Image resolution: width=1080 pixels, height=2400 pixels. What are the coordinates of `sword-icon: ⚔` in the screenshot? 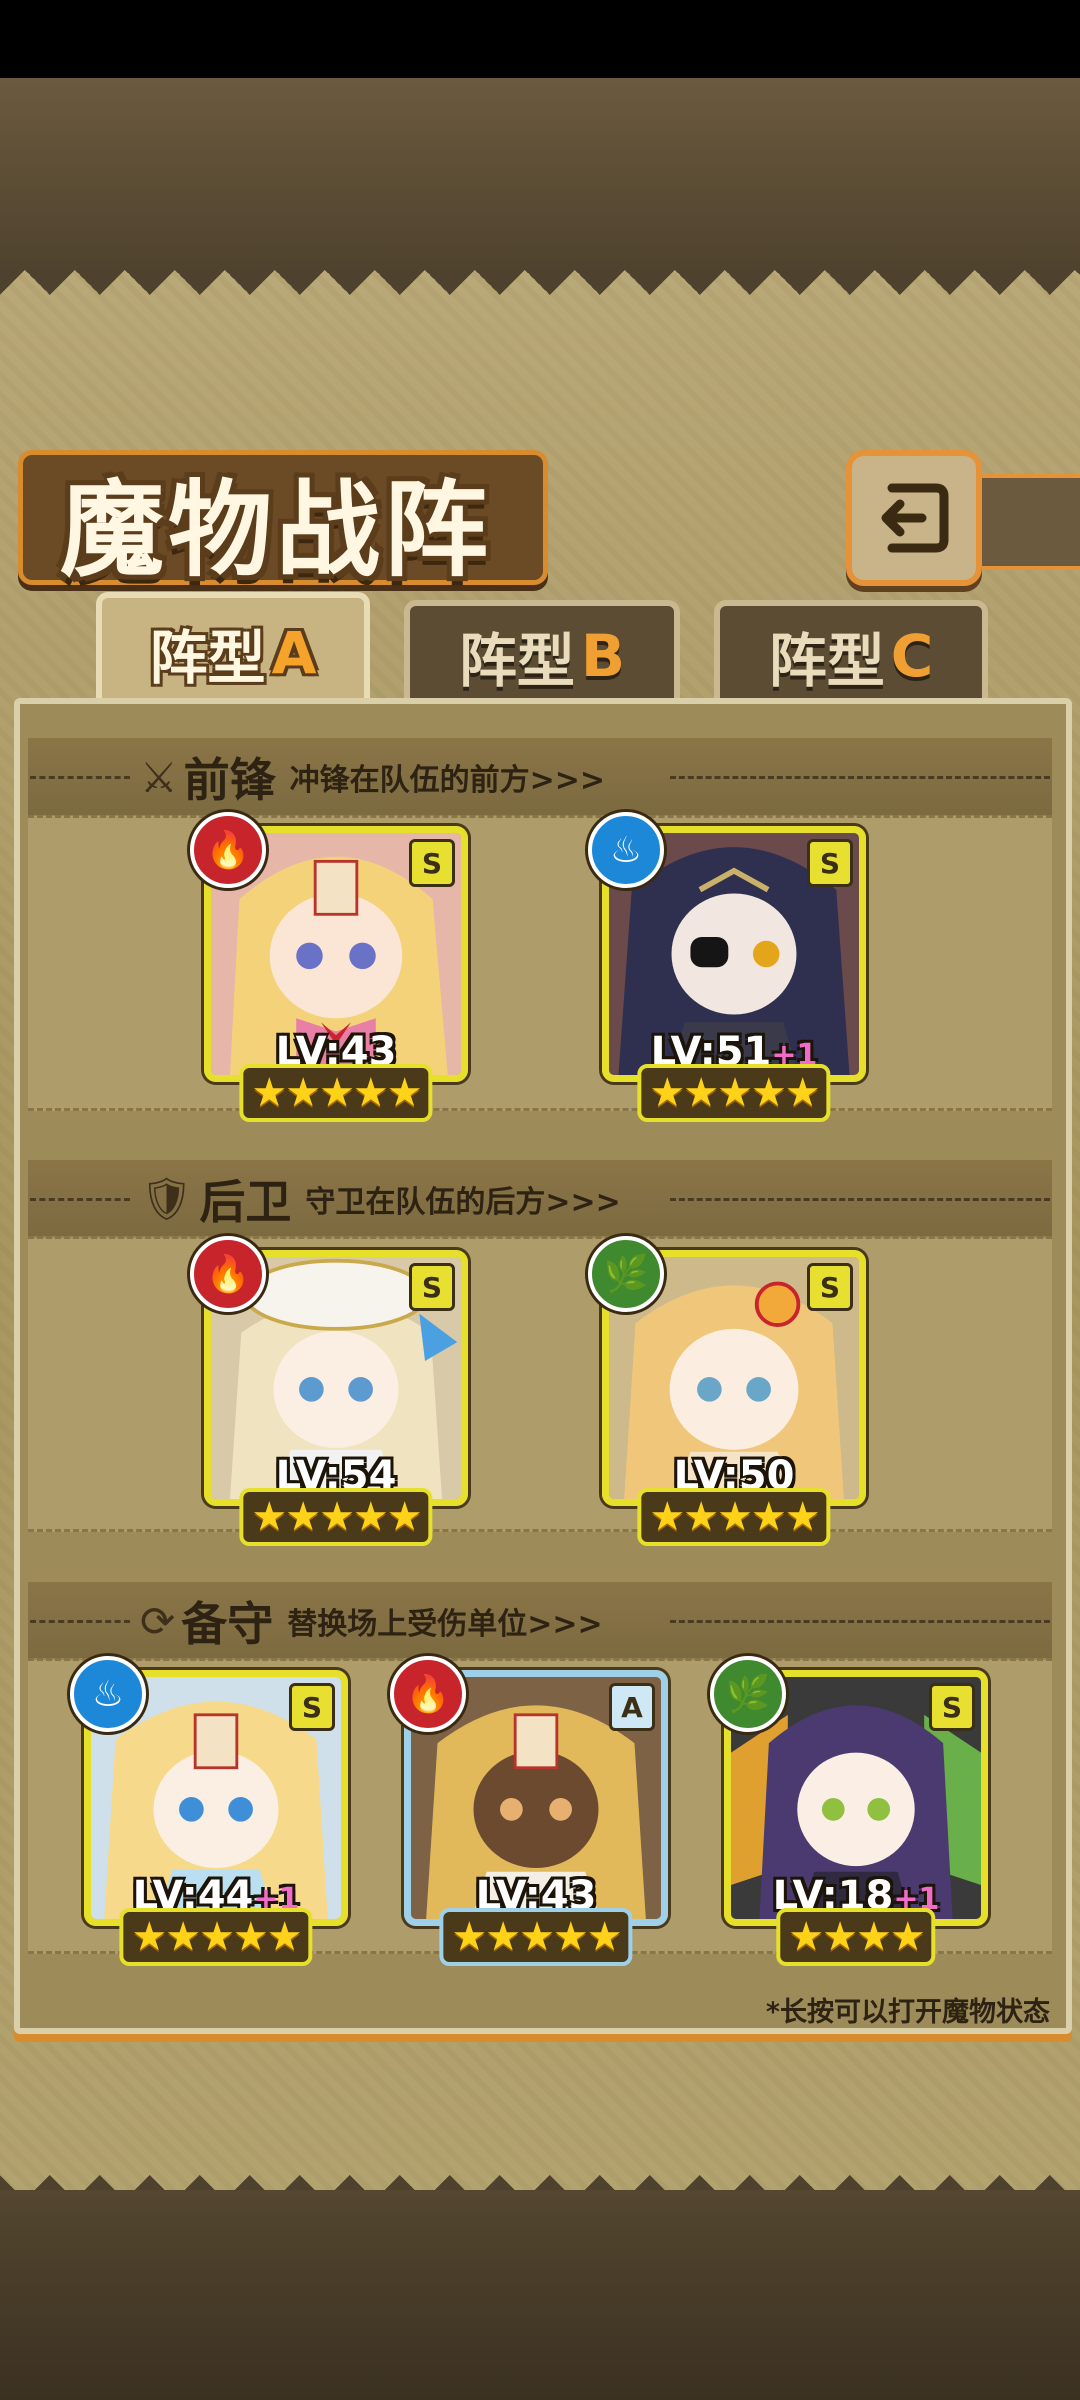 It's located at (159, 777).